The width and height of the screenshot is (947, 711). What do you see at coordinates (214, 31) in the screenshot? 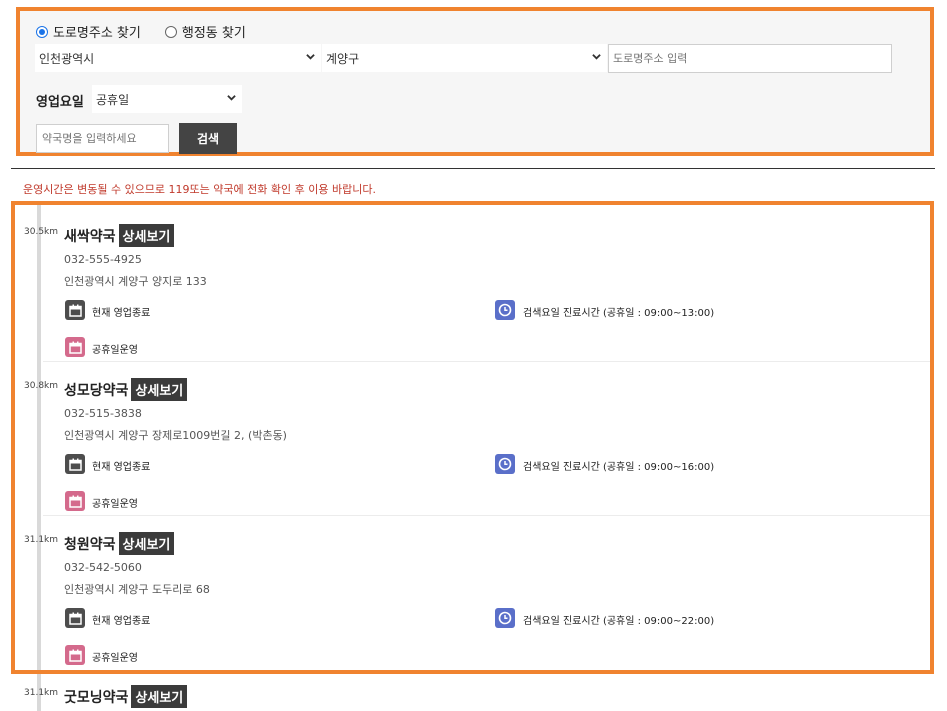
I see `radio-dong-label: 행정동 찾기` at bounding box center [214, 31].